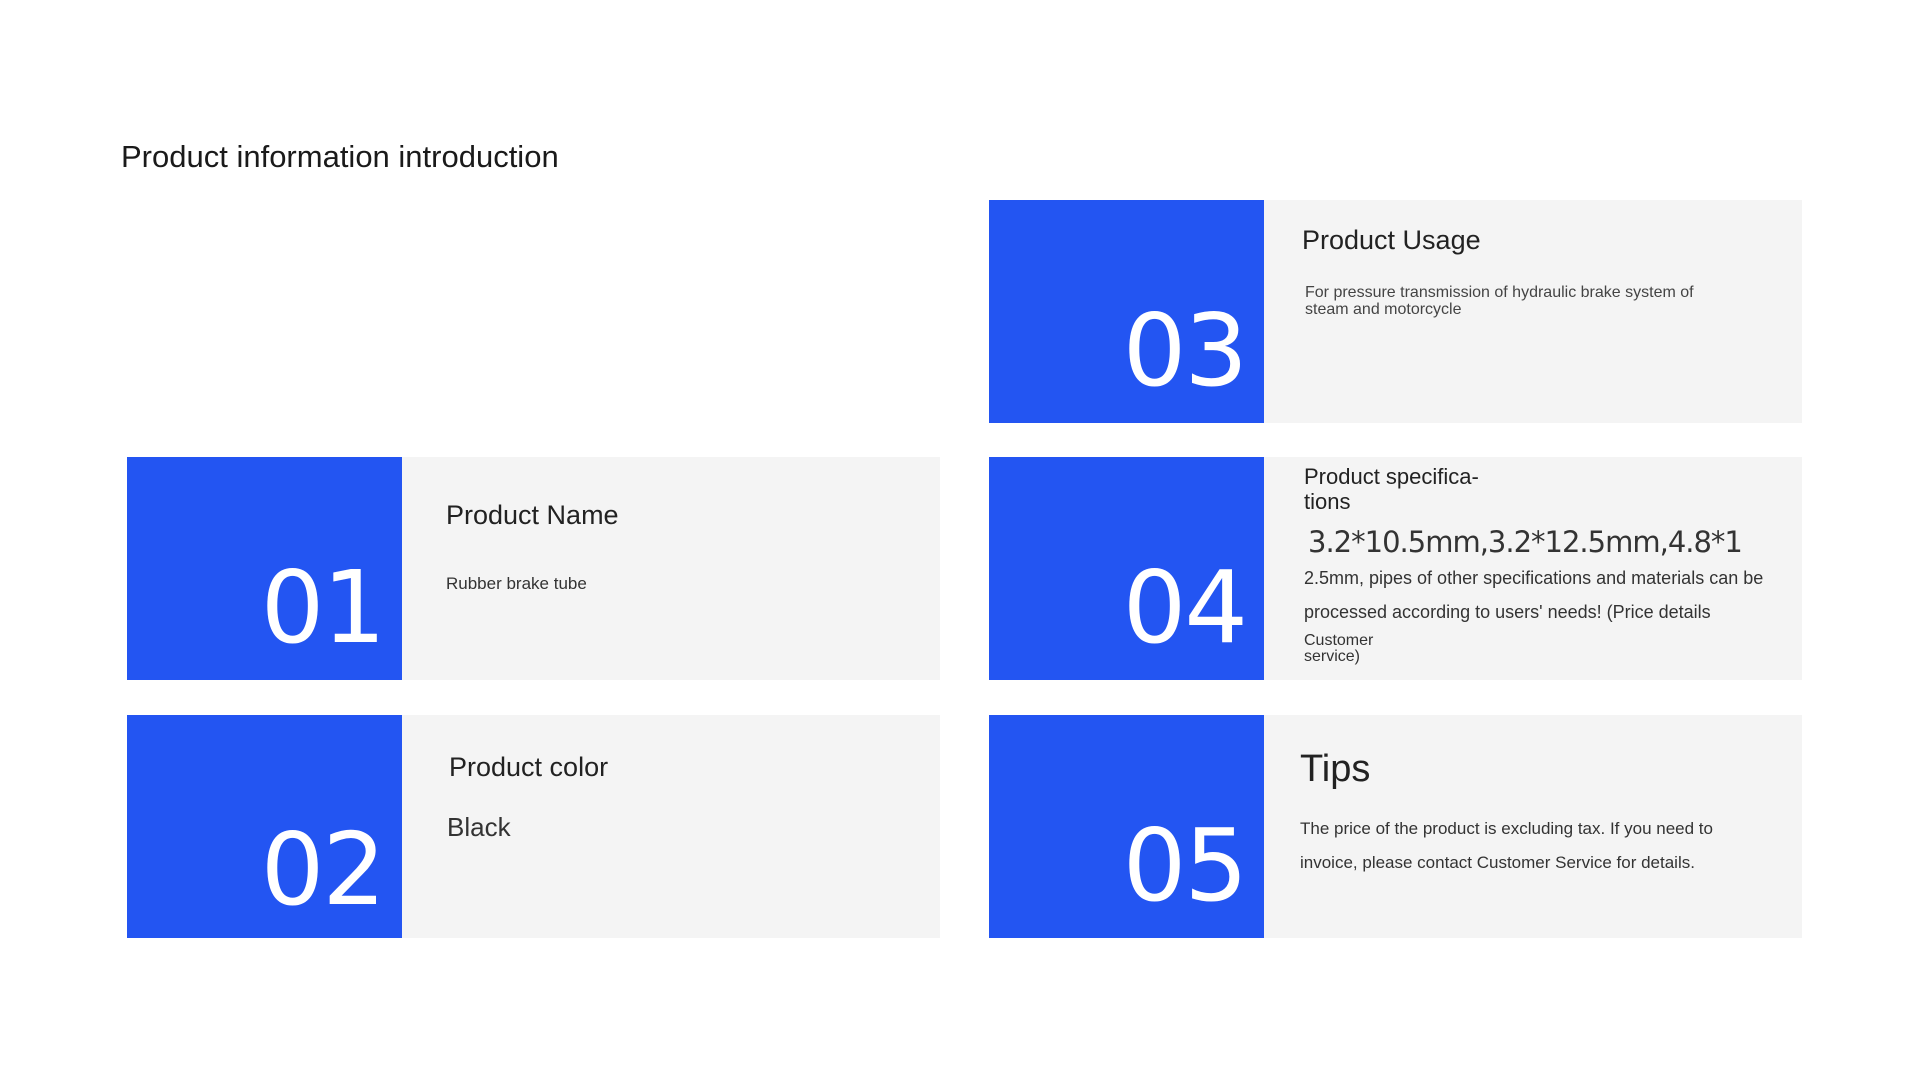  Describe the element at coordinates (529, 767) in the screenshot. I see `card-heading: Product color` at that location.